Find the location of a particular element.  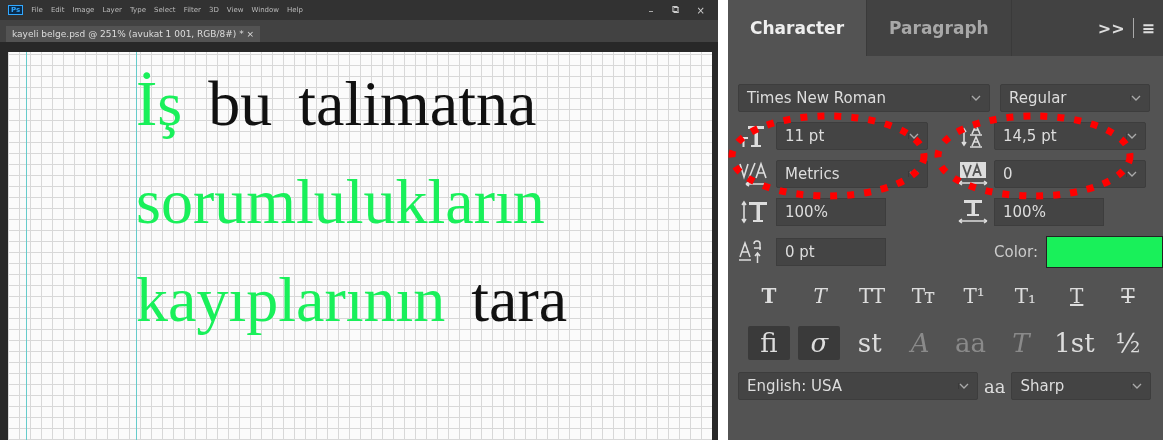

opentype-button: σ is located at coordinates (819, 343).